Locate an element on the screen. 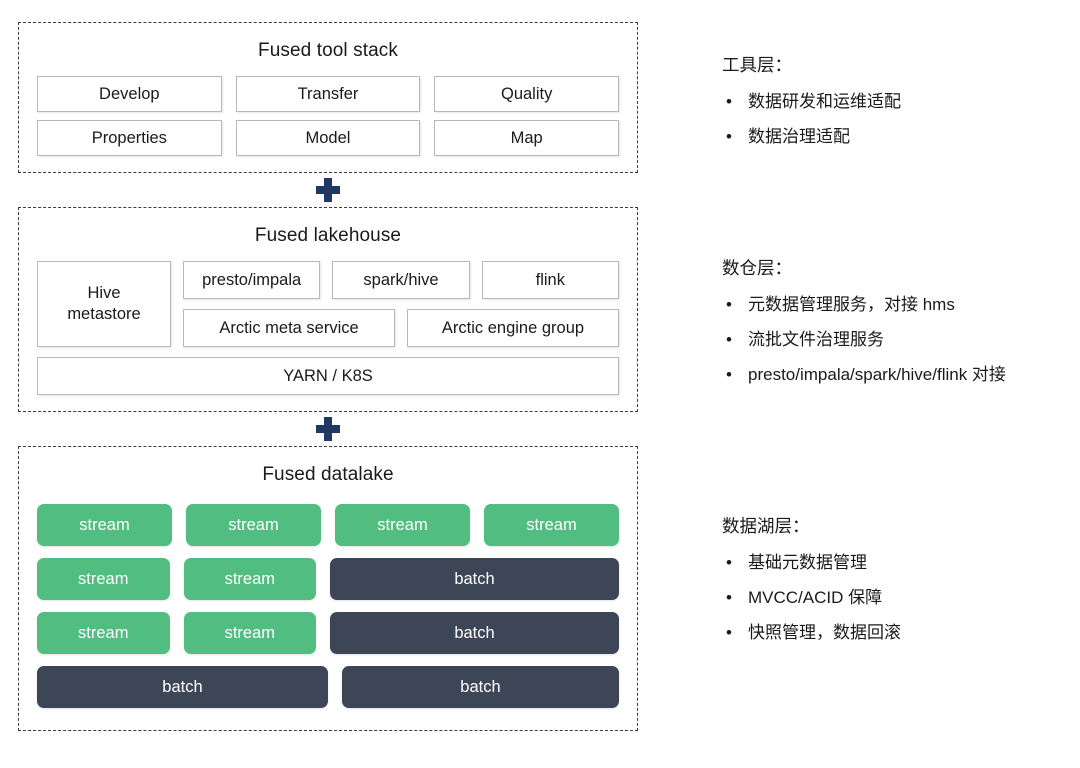 The width and height of the screenshot is (1080, 768). note-item: • MVCC/ACID 保障 is located at coordinates (811, 598).